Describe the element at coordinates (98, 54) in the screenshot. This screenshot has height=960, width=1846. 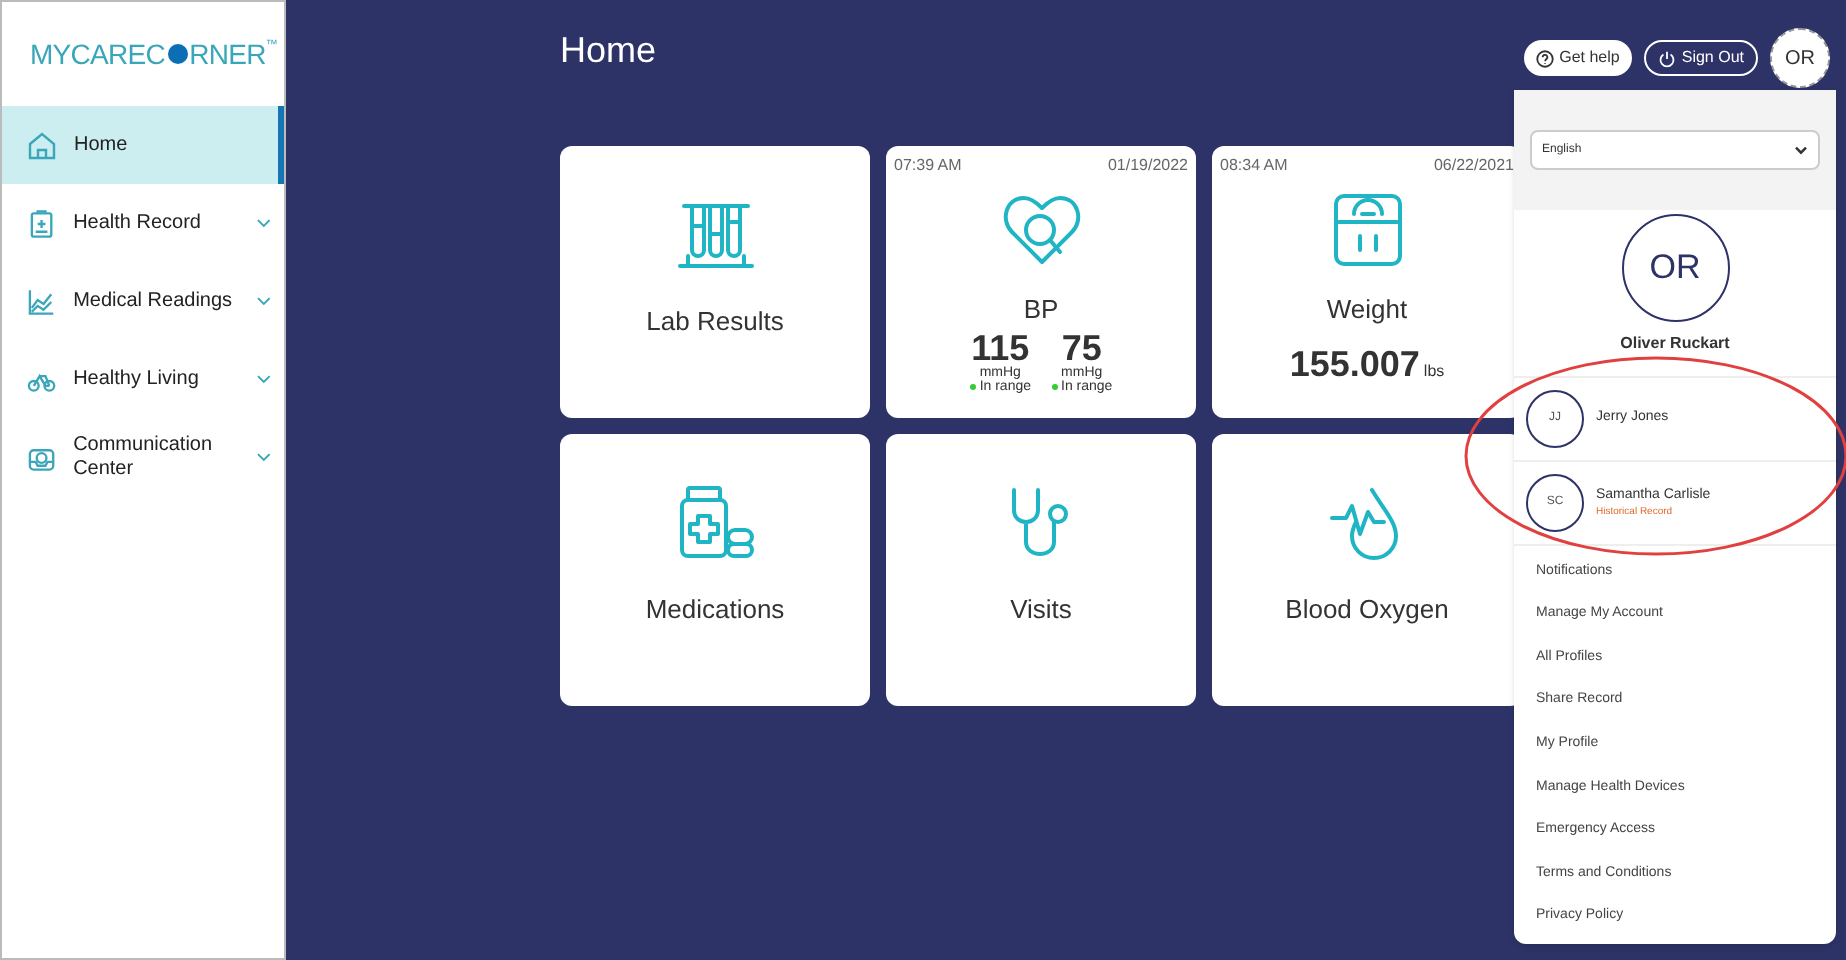
I see `logo-text: MYCAREC` at that location.